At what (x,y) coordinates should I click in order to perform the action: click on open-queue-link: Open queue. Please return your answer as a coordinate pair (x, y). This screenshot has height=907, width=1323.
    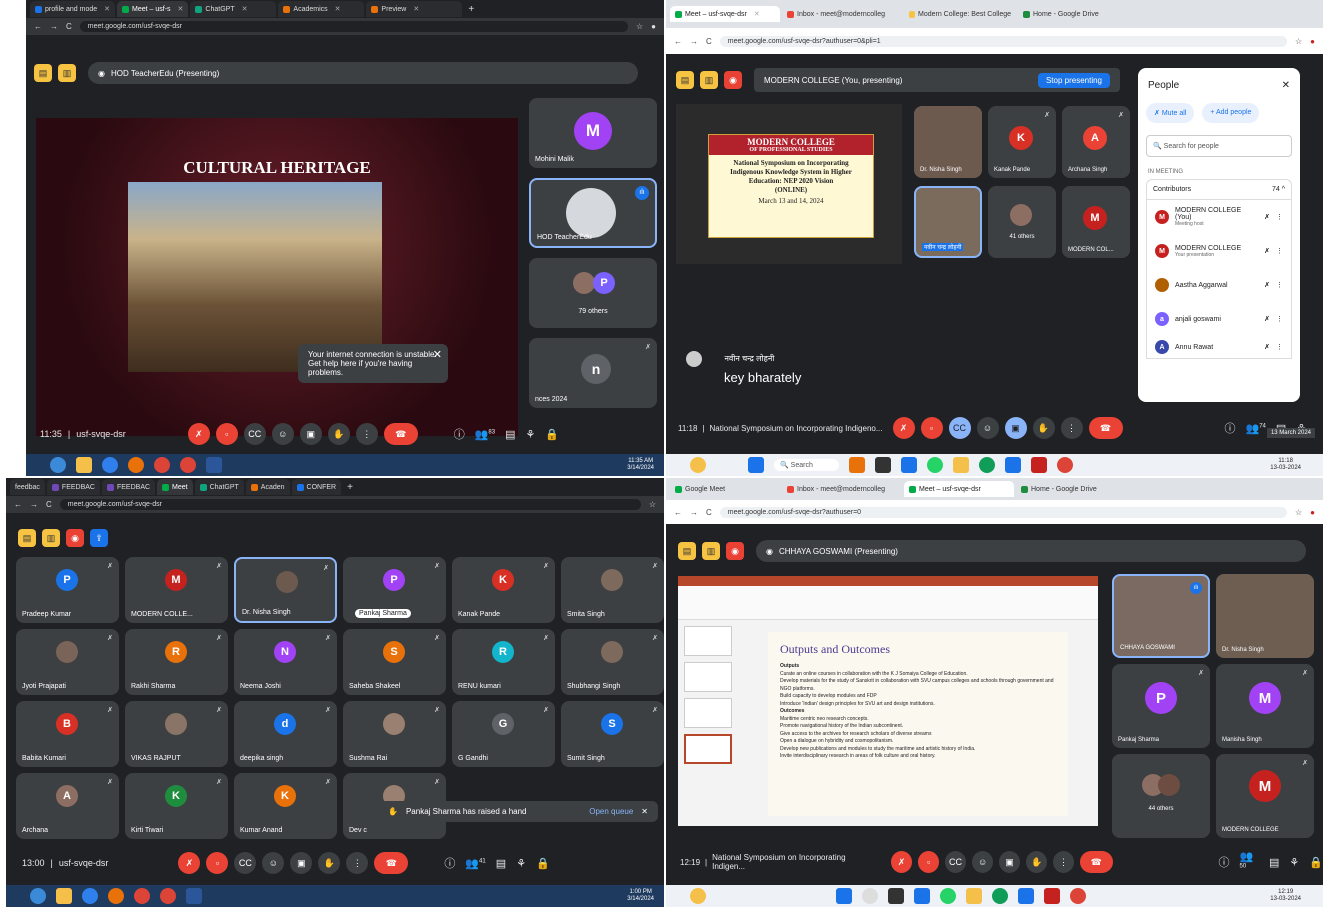
    Looking at the image, I should click on (611, 811).